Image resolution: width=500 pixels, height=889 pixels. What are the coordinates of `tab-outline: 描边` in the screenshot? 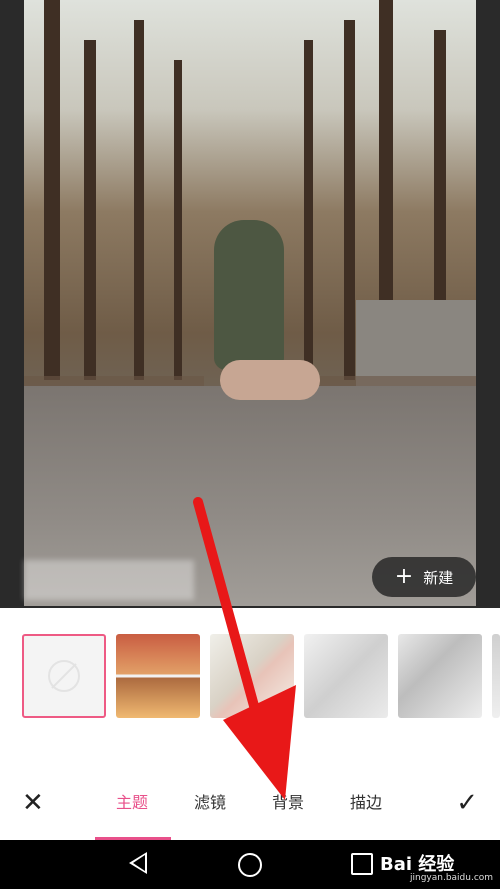 It's located at (366, 803).